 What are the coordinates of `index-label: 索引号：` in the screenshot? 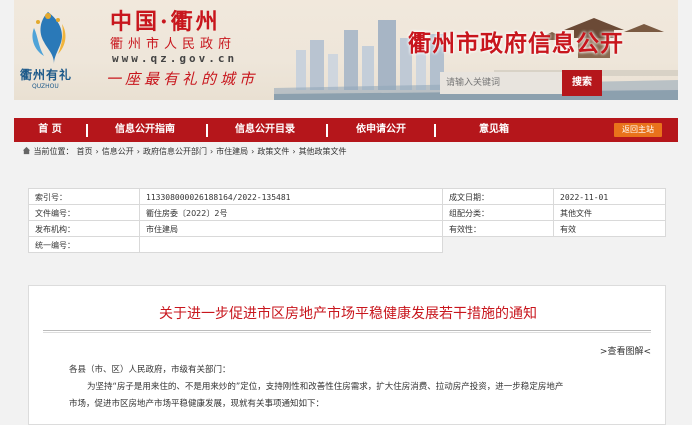 It's located at (84, 196).